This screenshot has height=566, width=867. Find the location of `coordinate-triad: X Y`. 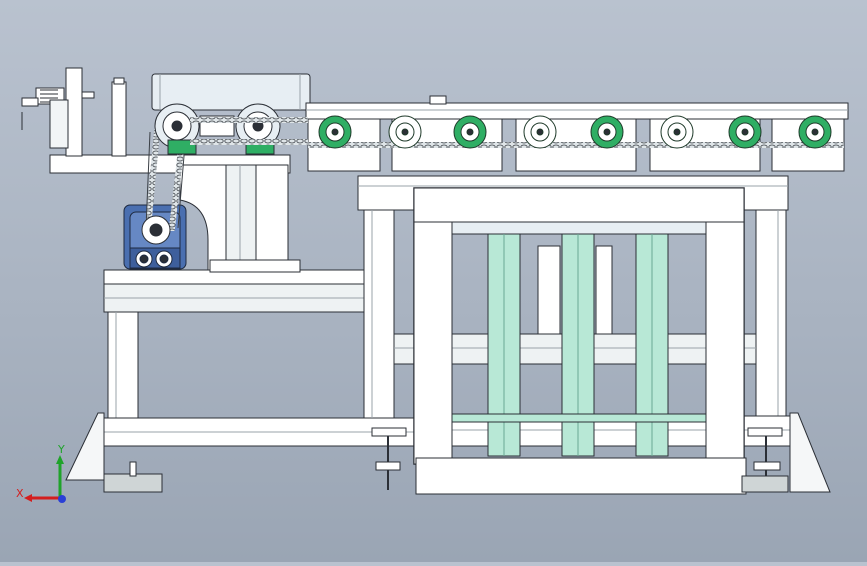

coordinate-triad: X Y is located at coordinates (41, 473).